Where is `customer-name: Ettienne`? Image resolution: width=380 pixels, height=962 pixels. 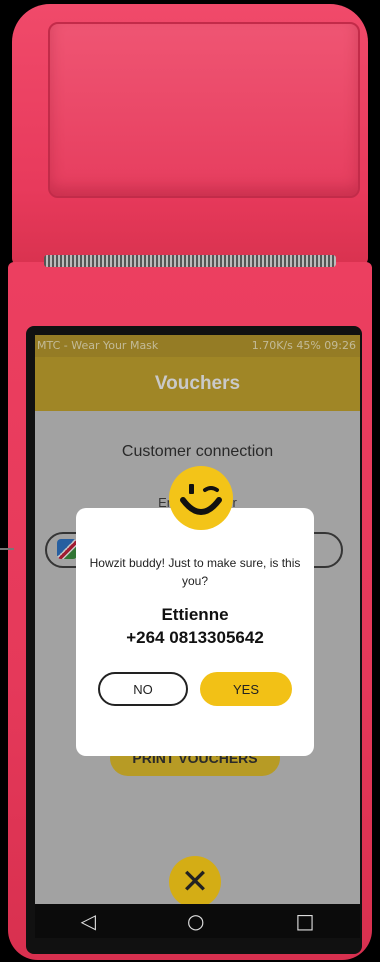
customer-name: Ettienne is located at coordinates (195, 614).